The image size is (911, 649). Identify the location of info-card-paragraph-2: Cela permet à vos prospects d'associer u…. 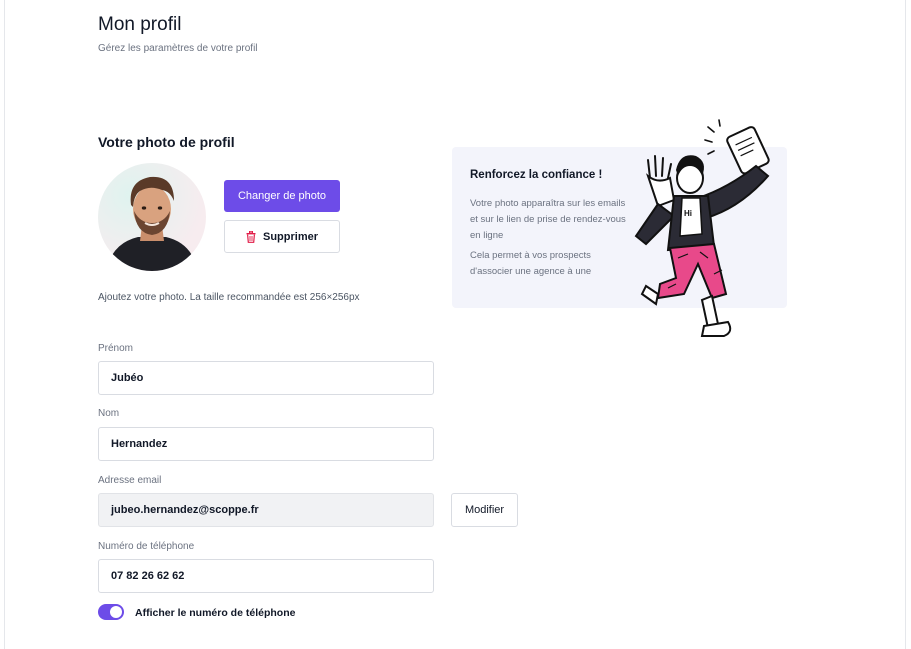
(531, 263).